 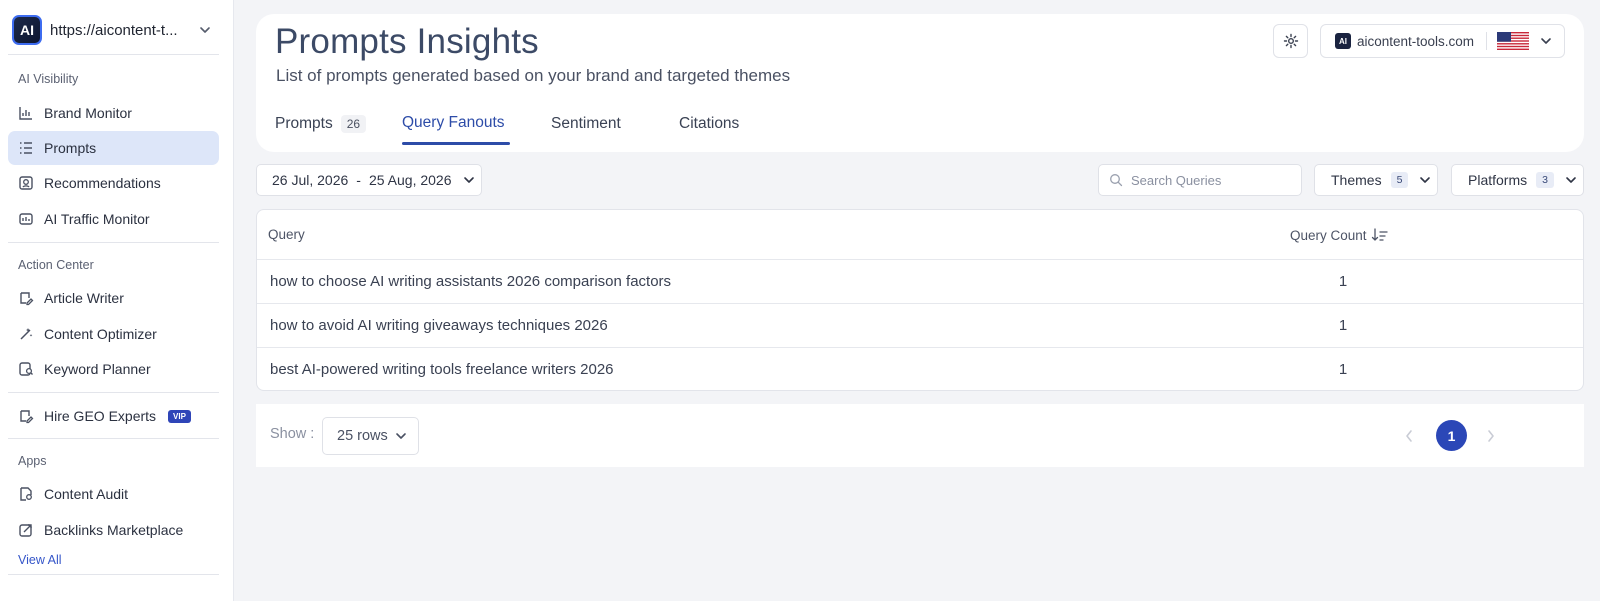 I want to click on tab-sentiment: Sentiment, so click(x=586, y=124).